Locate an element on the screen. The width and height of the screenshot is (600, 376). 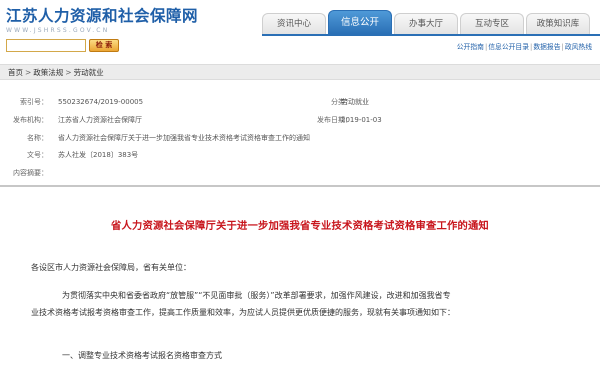
sub-nav: 公开指南|信息公开目录|数据报告|政风热线 is located at coordinates (524, 47).